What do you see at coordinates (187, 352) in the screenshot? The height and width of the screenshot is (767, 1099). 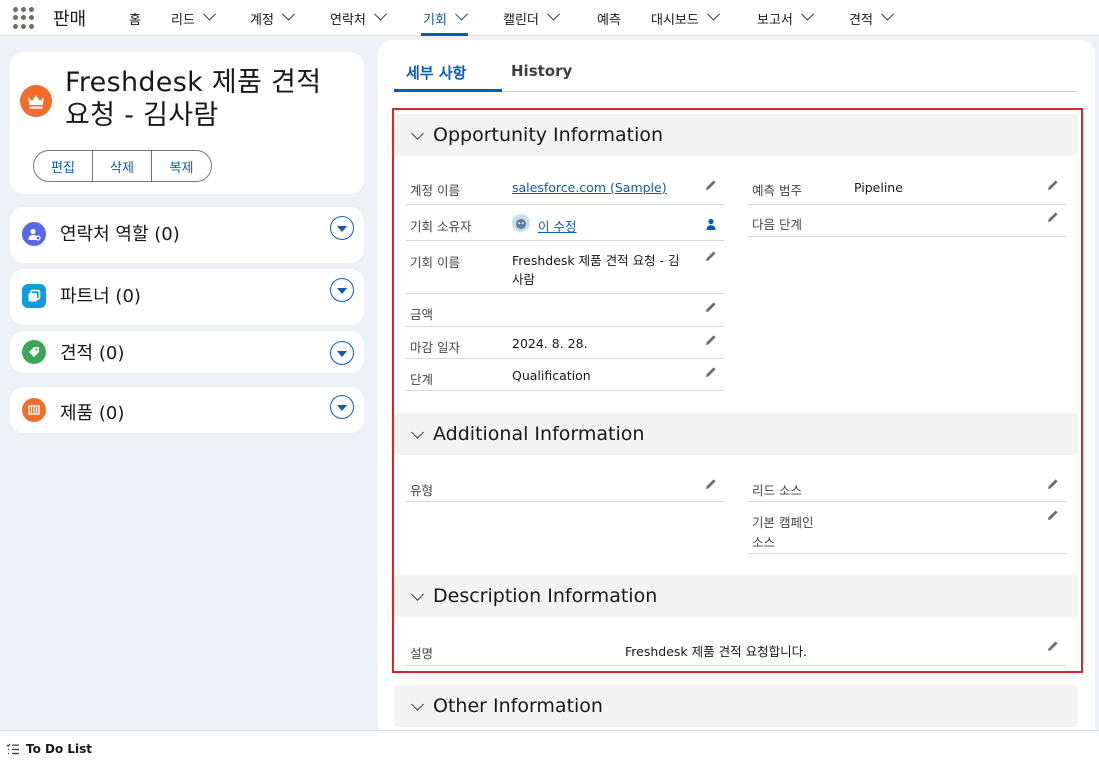 I see `related-list-quotes: 견적 (0)` at bounding box center [187, 352].